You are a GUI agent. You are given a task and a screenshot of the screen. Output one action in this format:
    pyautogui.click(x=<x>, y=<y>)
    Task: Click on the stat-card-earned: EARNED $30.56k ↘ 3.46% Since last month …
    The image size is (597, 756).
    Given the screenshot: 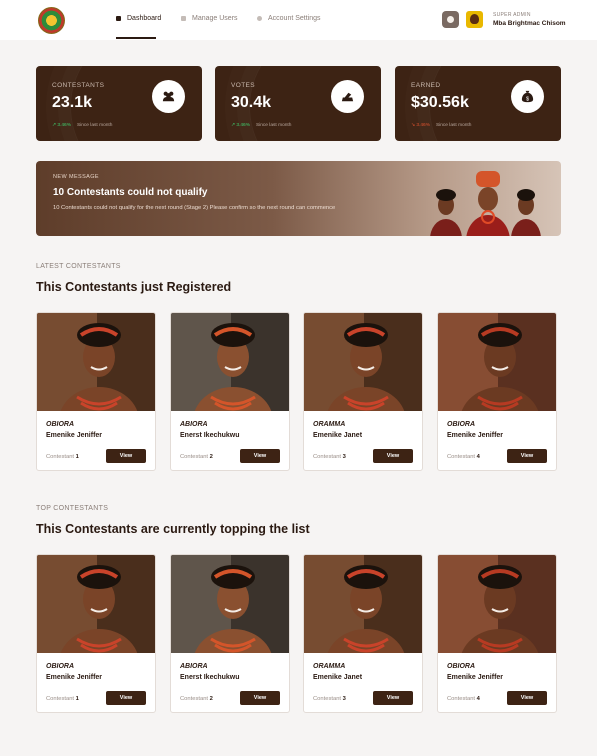 What is the action you would take?
    pyautogui.click(x=478, y=103)
    